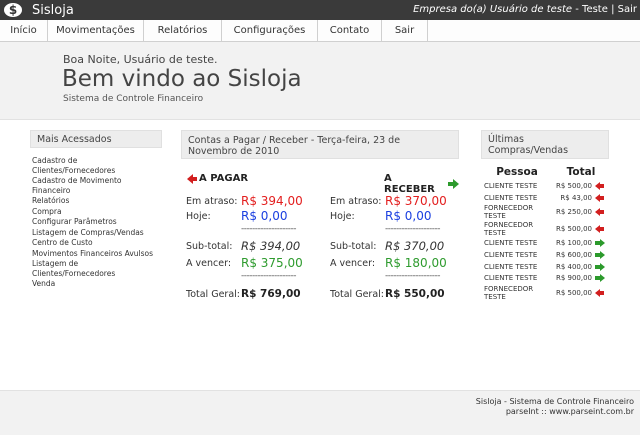  Describe the element at coordinates (357, 294) in the screenshot. I see `receber-total-label: Total Geral:` at that location.